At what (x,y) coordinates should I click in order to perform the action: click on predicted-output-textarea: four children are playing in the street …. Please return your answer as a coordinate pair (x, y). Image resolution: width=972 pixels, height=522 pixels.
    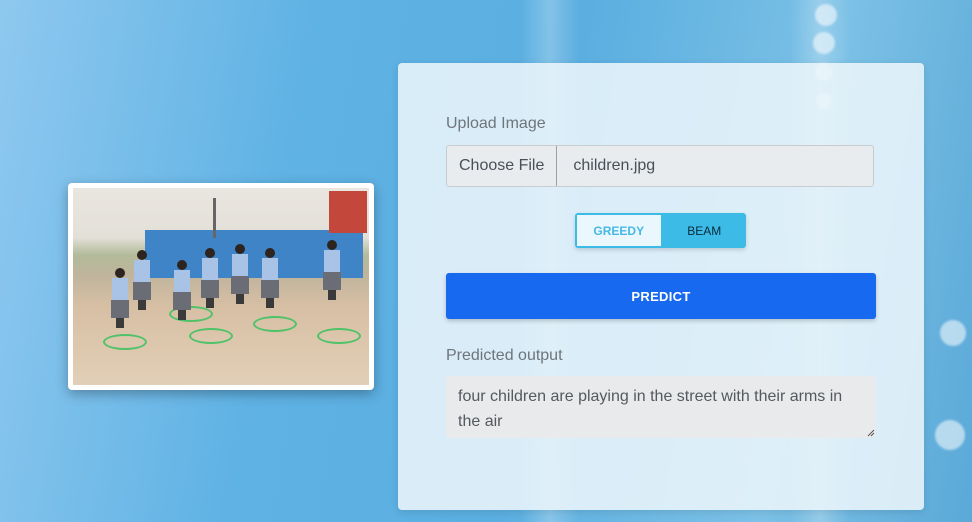
    Looking at the image, I should click on (661, 407).